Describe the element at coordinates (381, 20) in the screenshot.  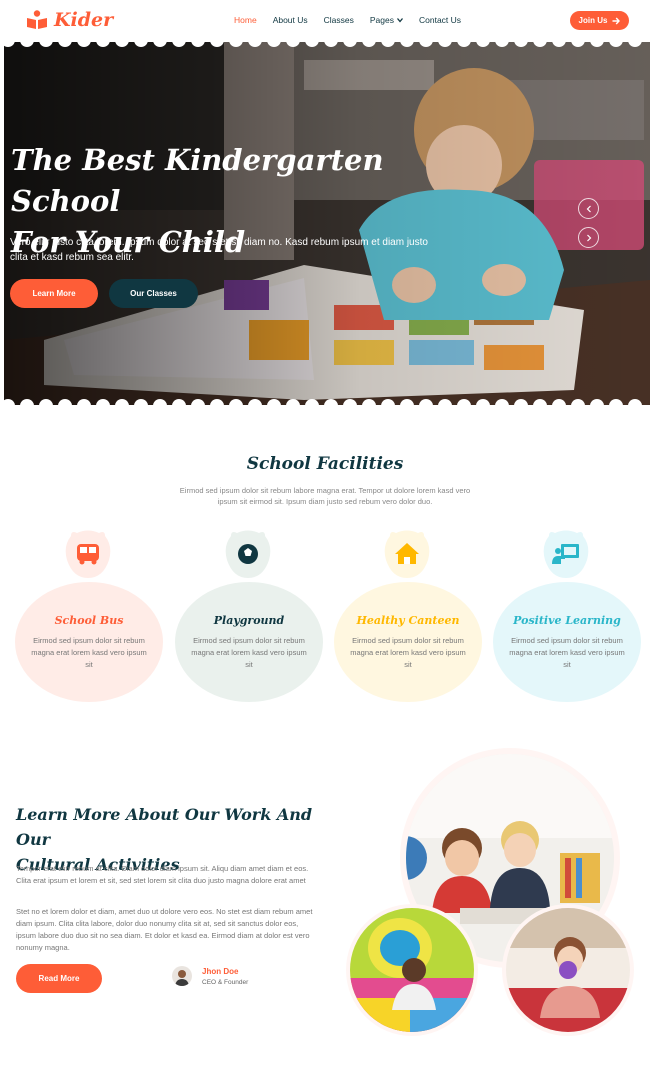
I see `nav-pages-label: Pages` at that location.